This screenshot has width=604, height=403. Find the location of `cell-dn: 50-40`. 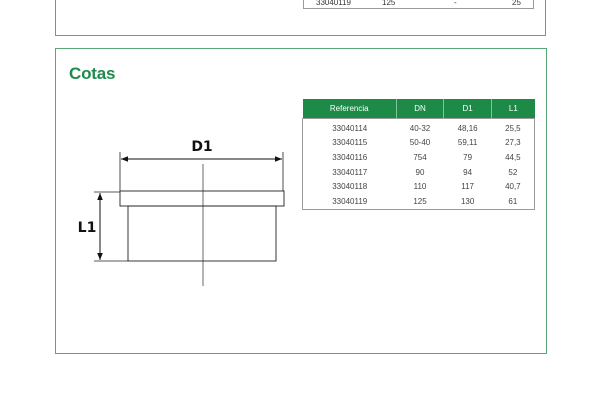

cell-dn: 50-40 is located at coordinates (420, 143).